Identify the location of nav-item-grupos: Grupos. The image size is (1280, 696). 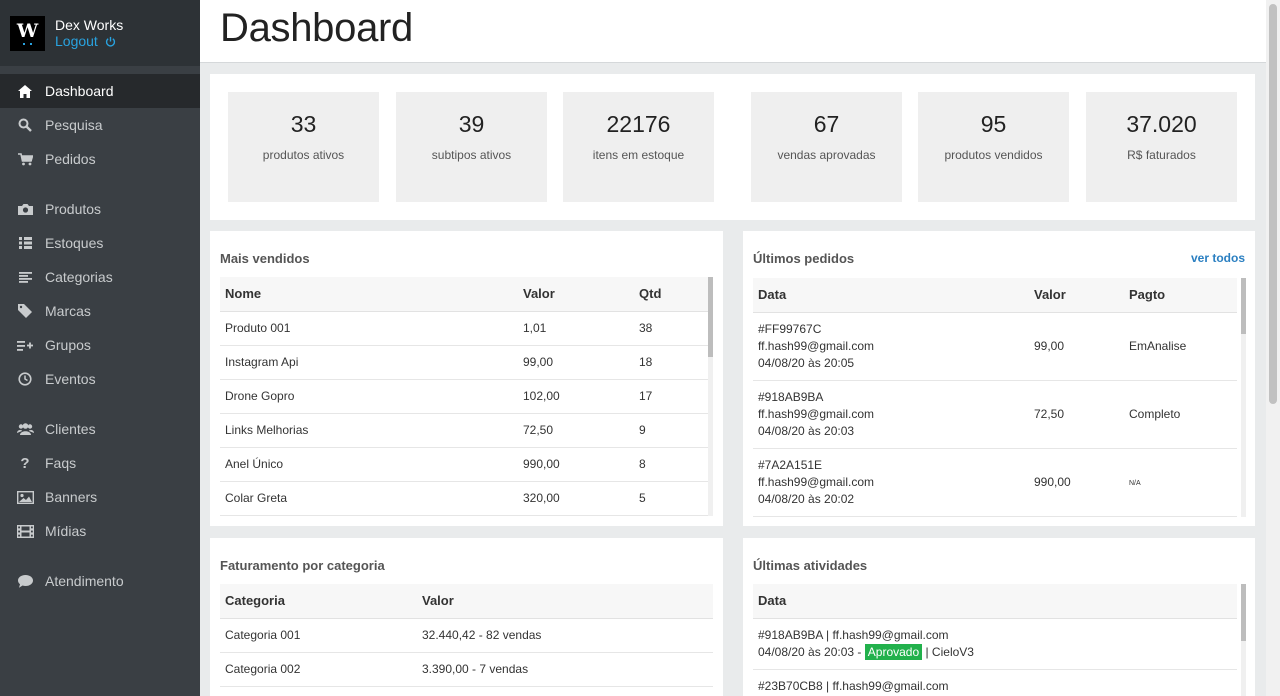
(100, 345).